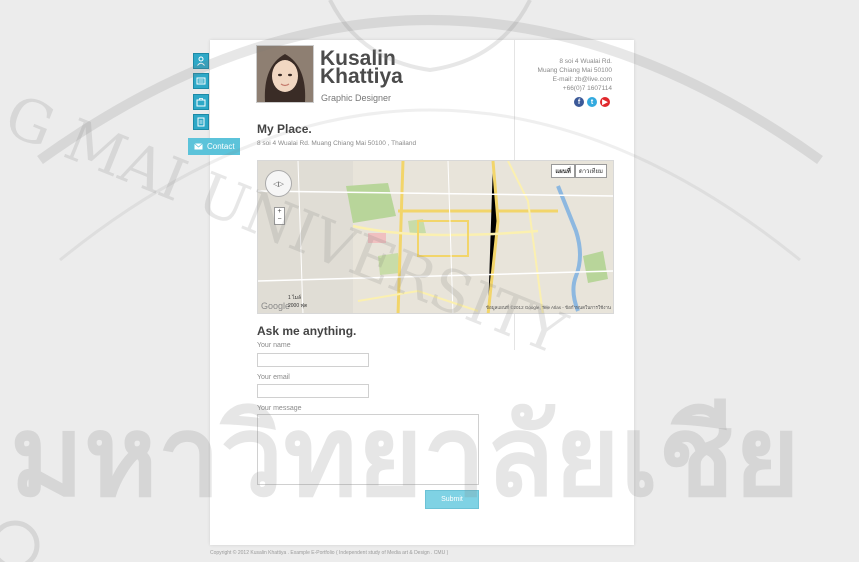  I want to click on social-links: f t ▶, so click(592, 102).